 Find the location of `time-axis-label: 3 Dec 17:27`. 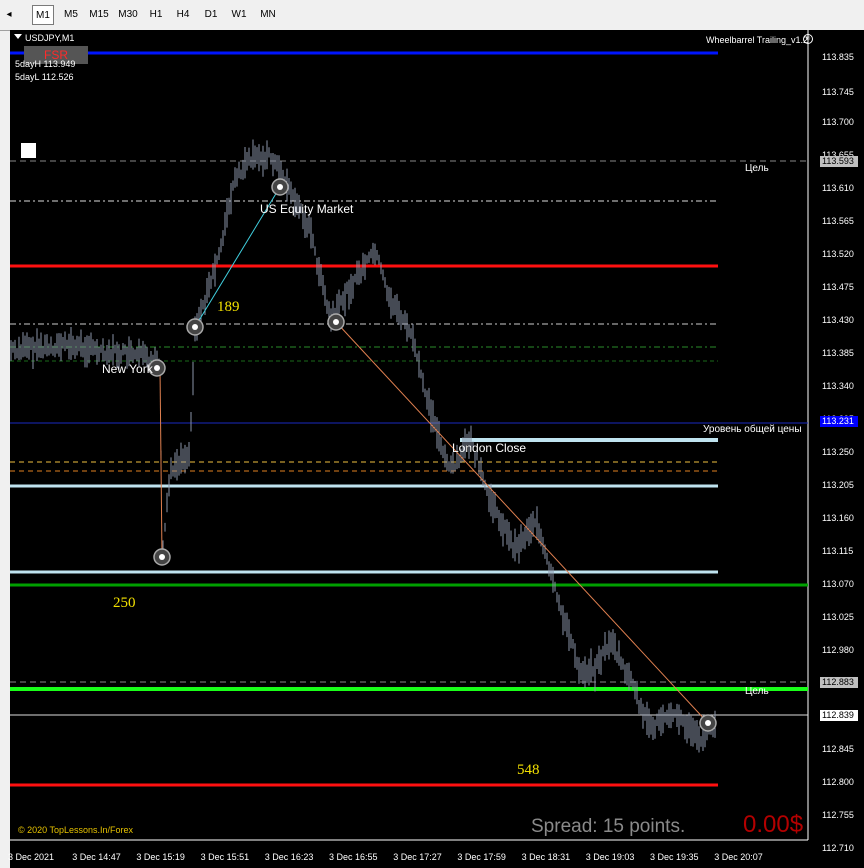

time-axis-label: 3 Dec 17:27 is located at coordinates (417, 857).